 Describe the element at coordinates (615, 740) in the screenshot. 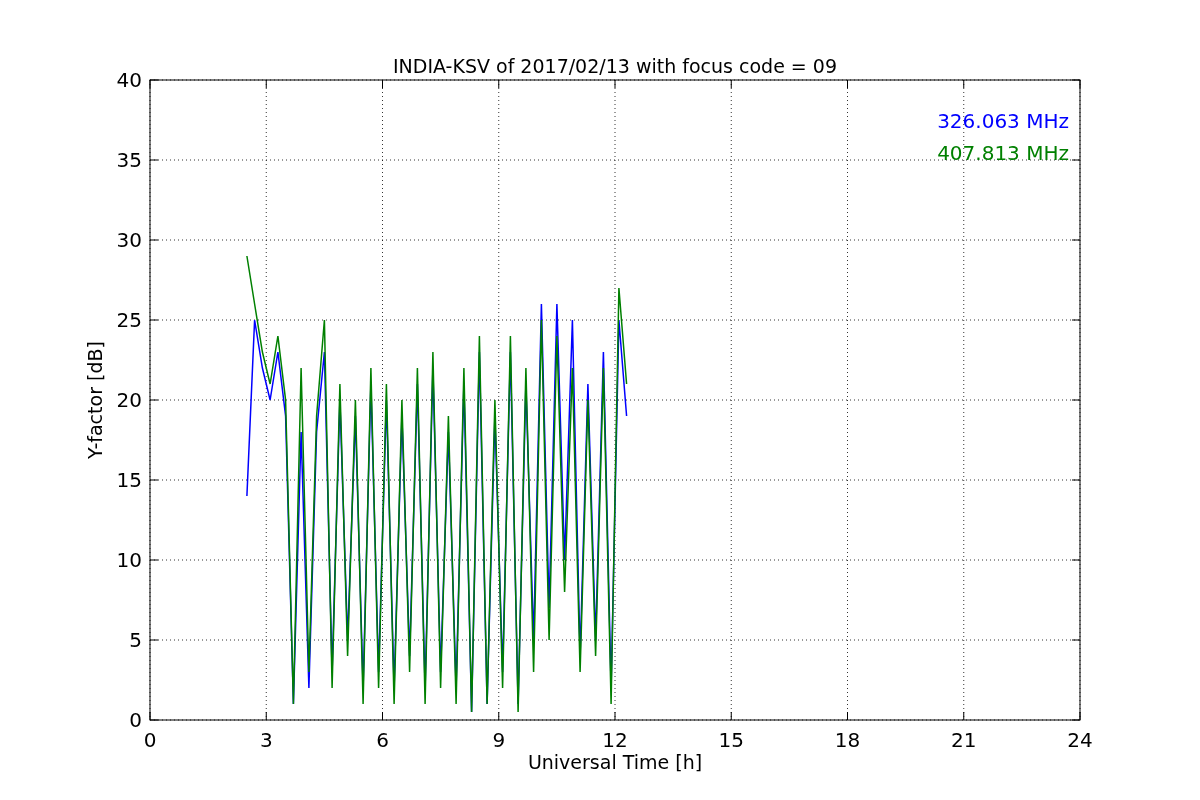

I see `x-tick-label: 12` at that location.